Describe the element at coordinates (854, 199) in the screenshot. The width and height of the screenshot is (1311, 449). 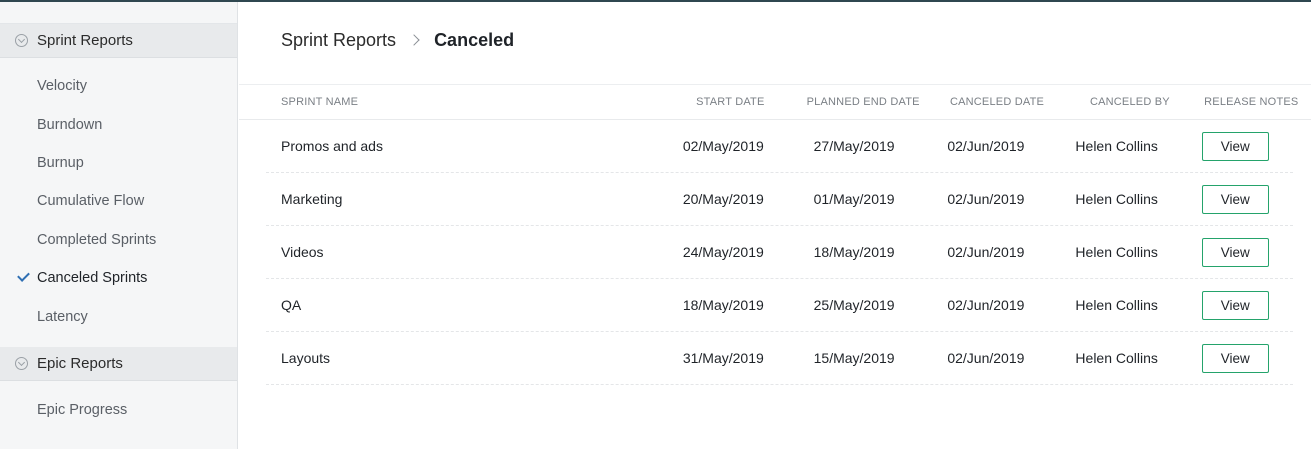
I see `planned-end-date: 01/May/2019` at that location.